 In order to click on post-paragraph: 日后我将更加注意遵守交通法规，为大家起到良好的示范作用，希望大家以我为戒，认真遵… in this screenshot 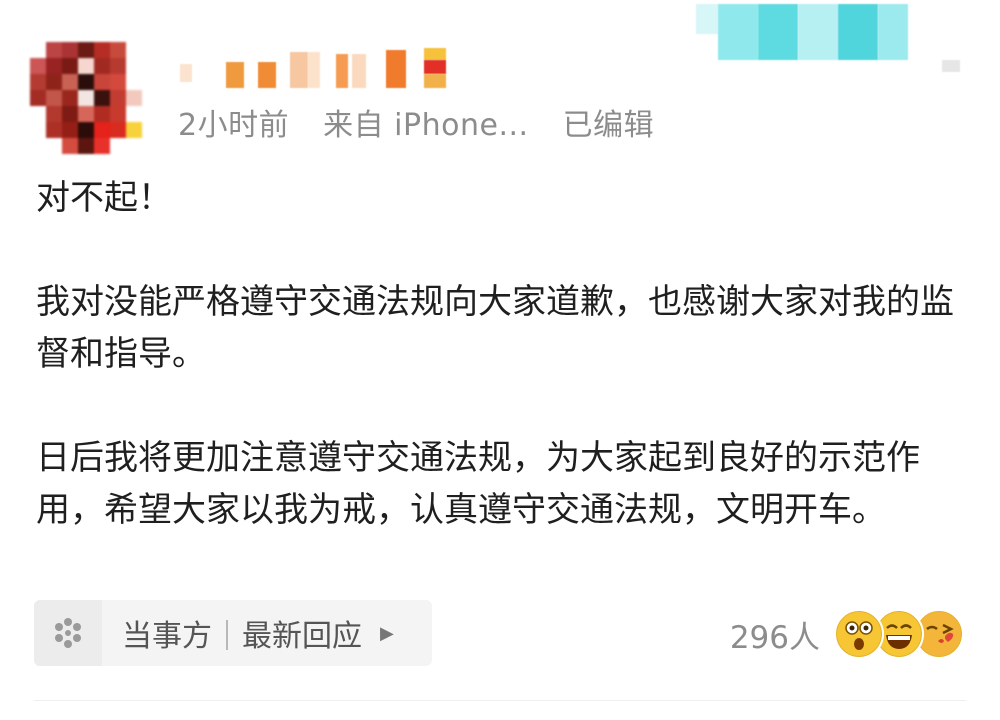, I will do `click(478, 484)`.